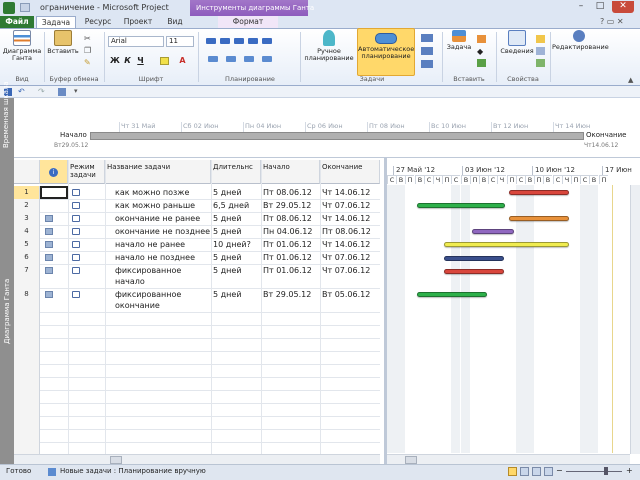 The width and height of the screenshot is (640, 480). What do you see at coordinates (63, 52) in the screenshot?
I see `paste-button: Вставить` at bounding box center [63, 52].